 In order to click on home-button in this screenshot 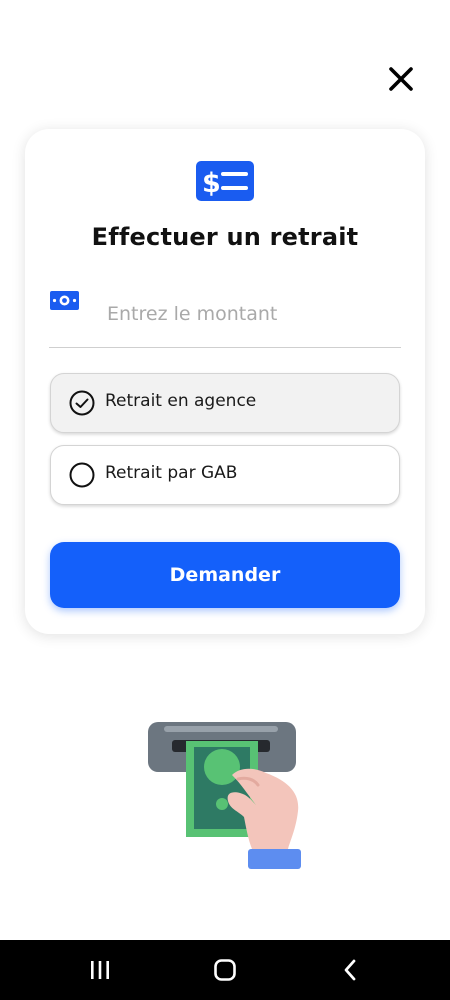, I will do `click(225, 970)`.